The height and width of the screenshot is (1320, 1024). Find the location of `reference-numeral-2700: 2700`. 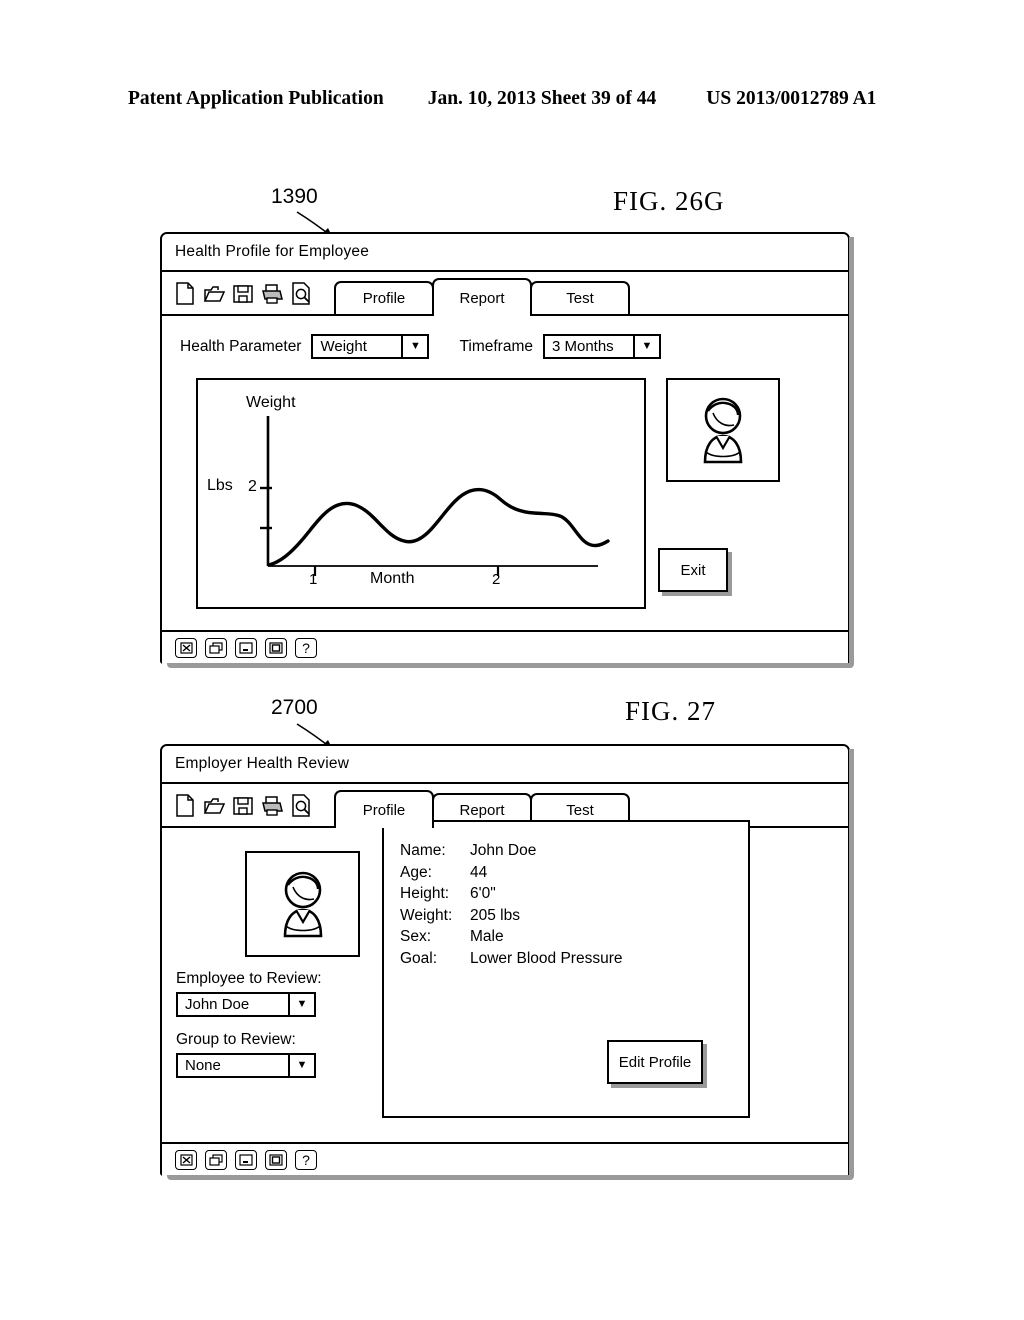

reference-numeral-2700: 2700 is located at coordinates (294, 707).